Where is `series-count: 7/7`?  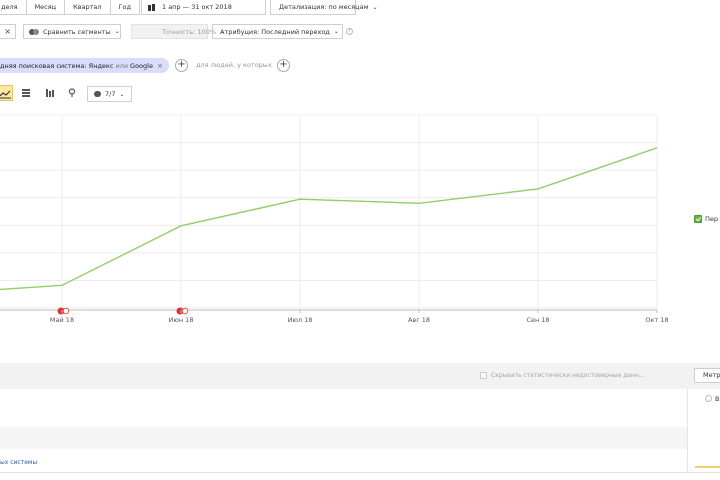
series-count: 7/7 is located at coordinates (110, 94).